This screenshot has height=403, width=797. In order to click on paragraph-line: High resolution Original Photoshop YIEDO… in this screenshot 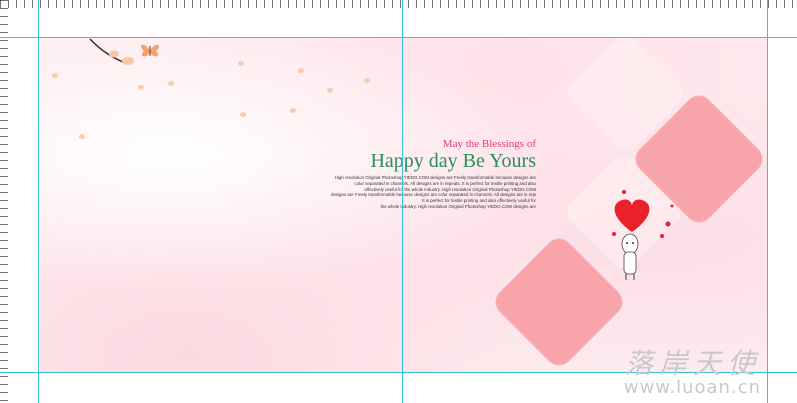, I will do `click(435, 177)`.